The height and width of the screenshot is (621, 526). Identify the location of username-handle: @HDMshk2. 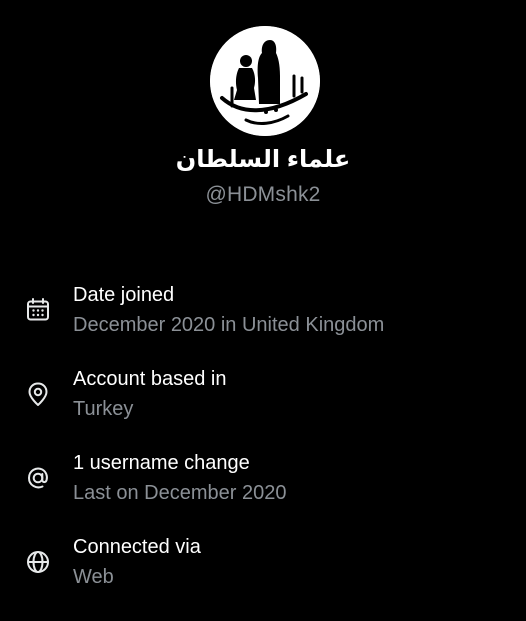
(263, 195).